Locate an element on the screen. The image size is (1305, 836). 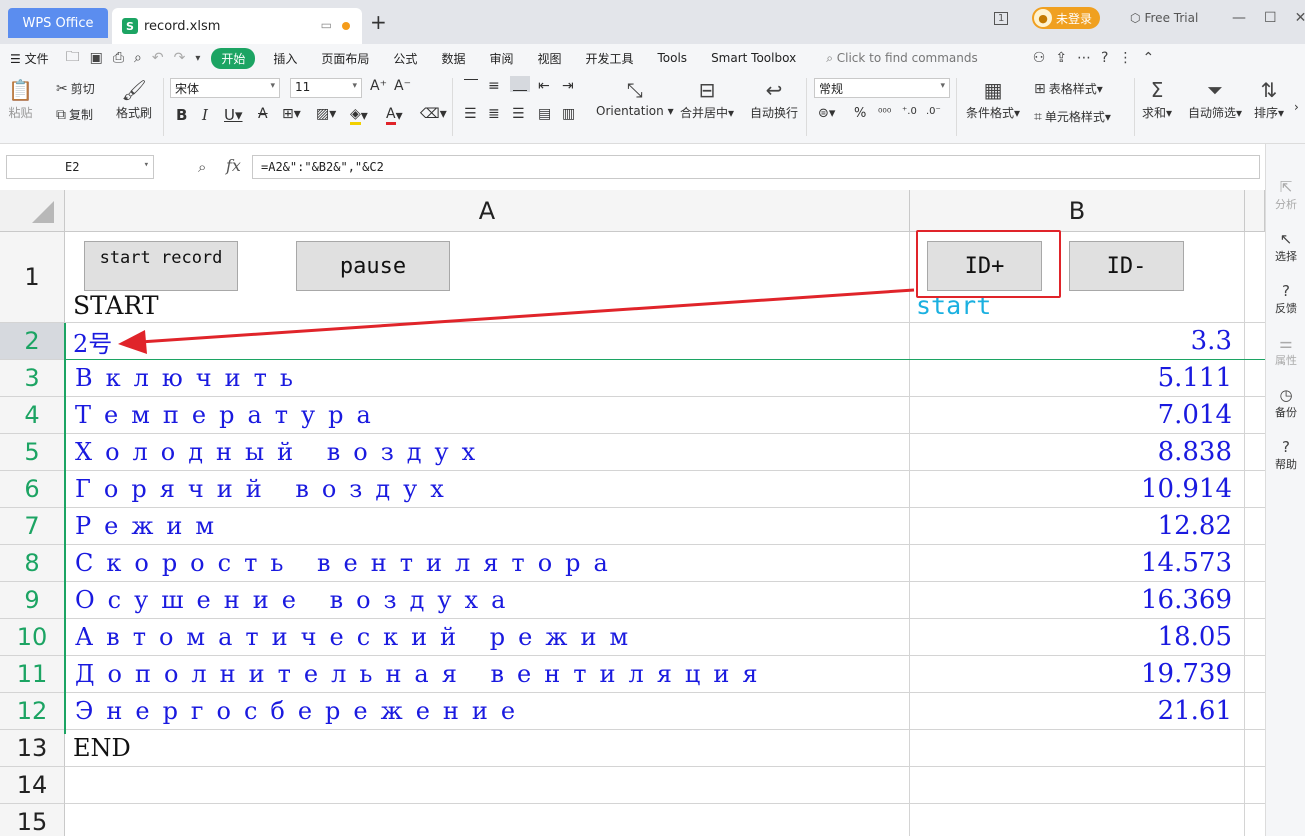
more-icon: ⋯ is located at coordinates (1084, 58).